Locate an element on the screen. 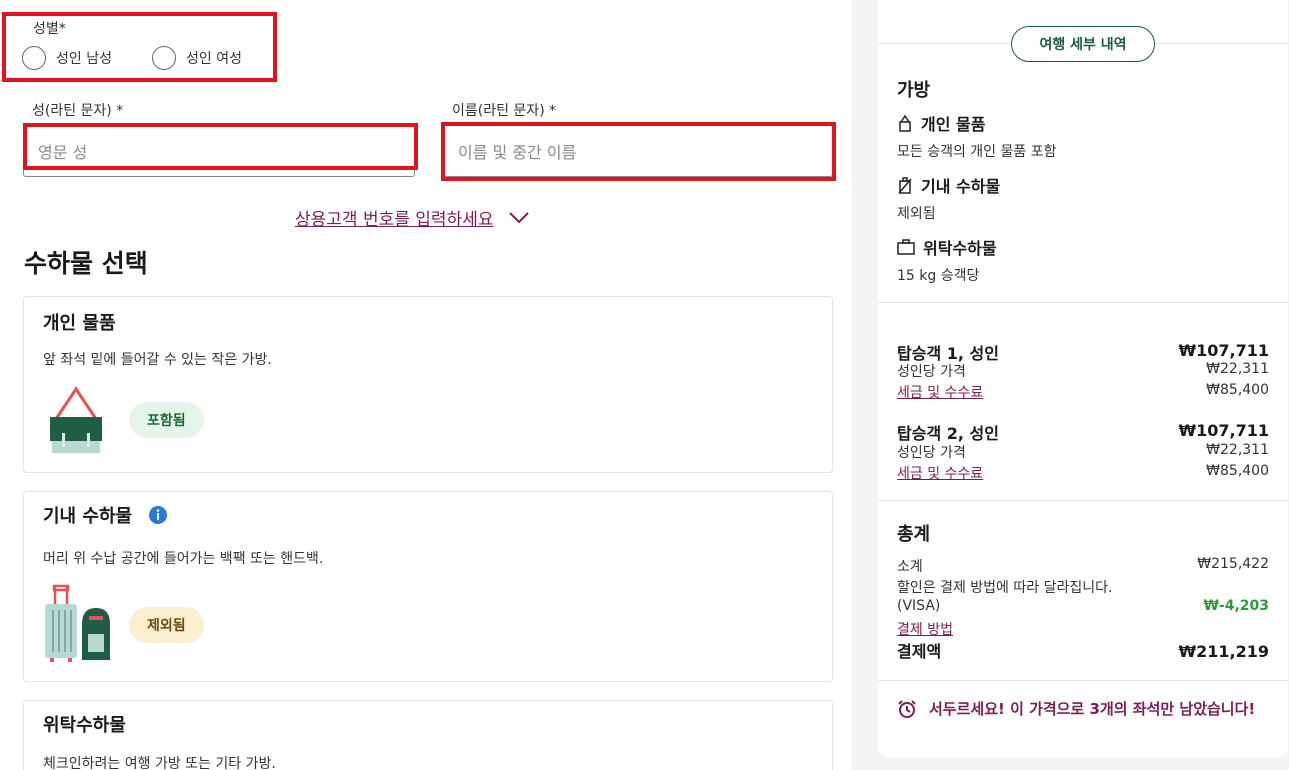  carry-on-title: 기내 수하물 is located at coordinates (961, 186).